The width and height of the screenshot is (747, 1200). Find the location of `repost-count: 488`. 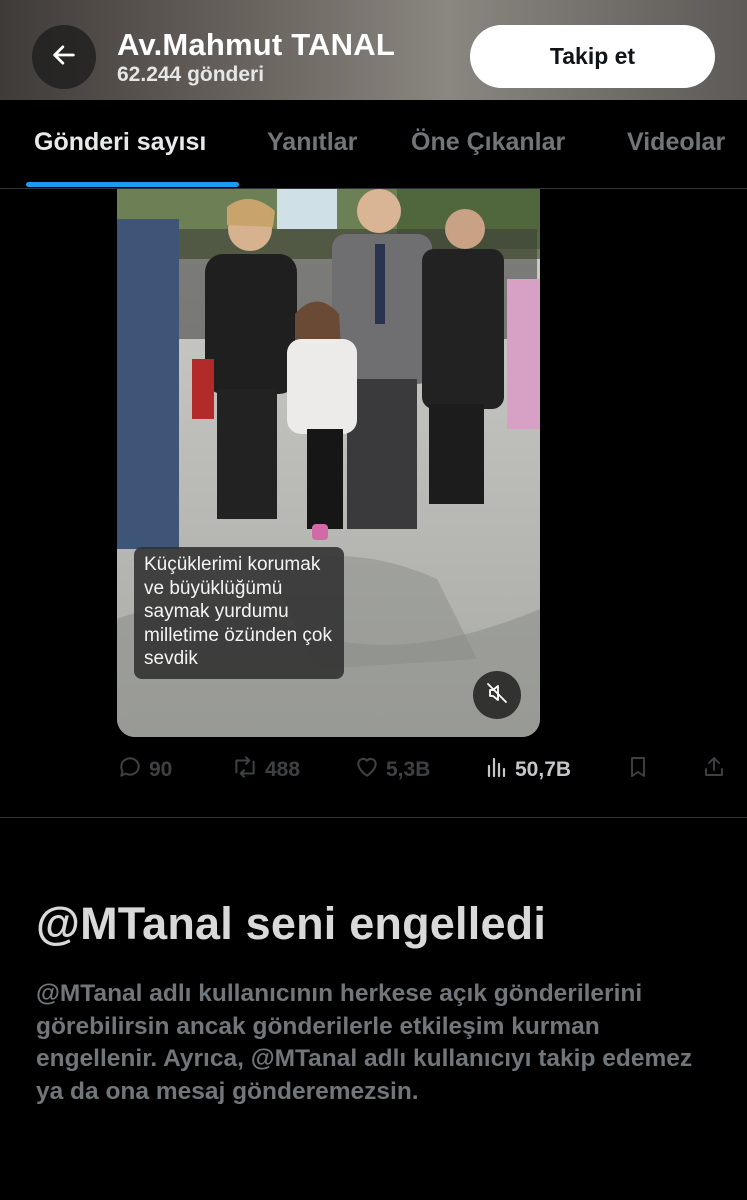

repost-count: 488 is located at coordinates (283, 769).